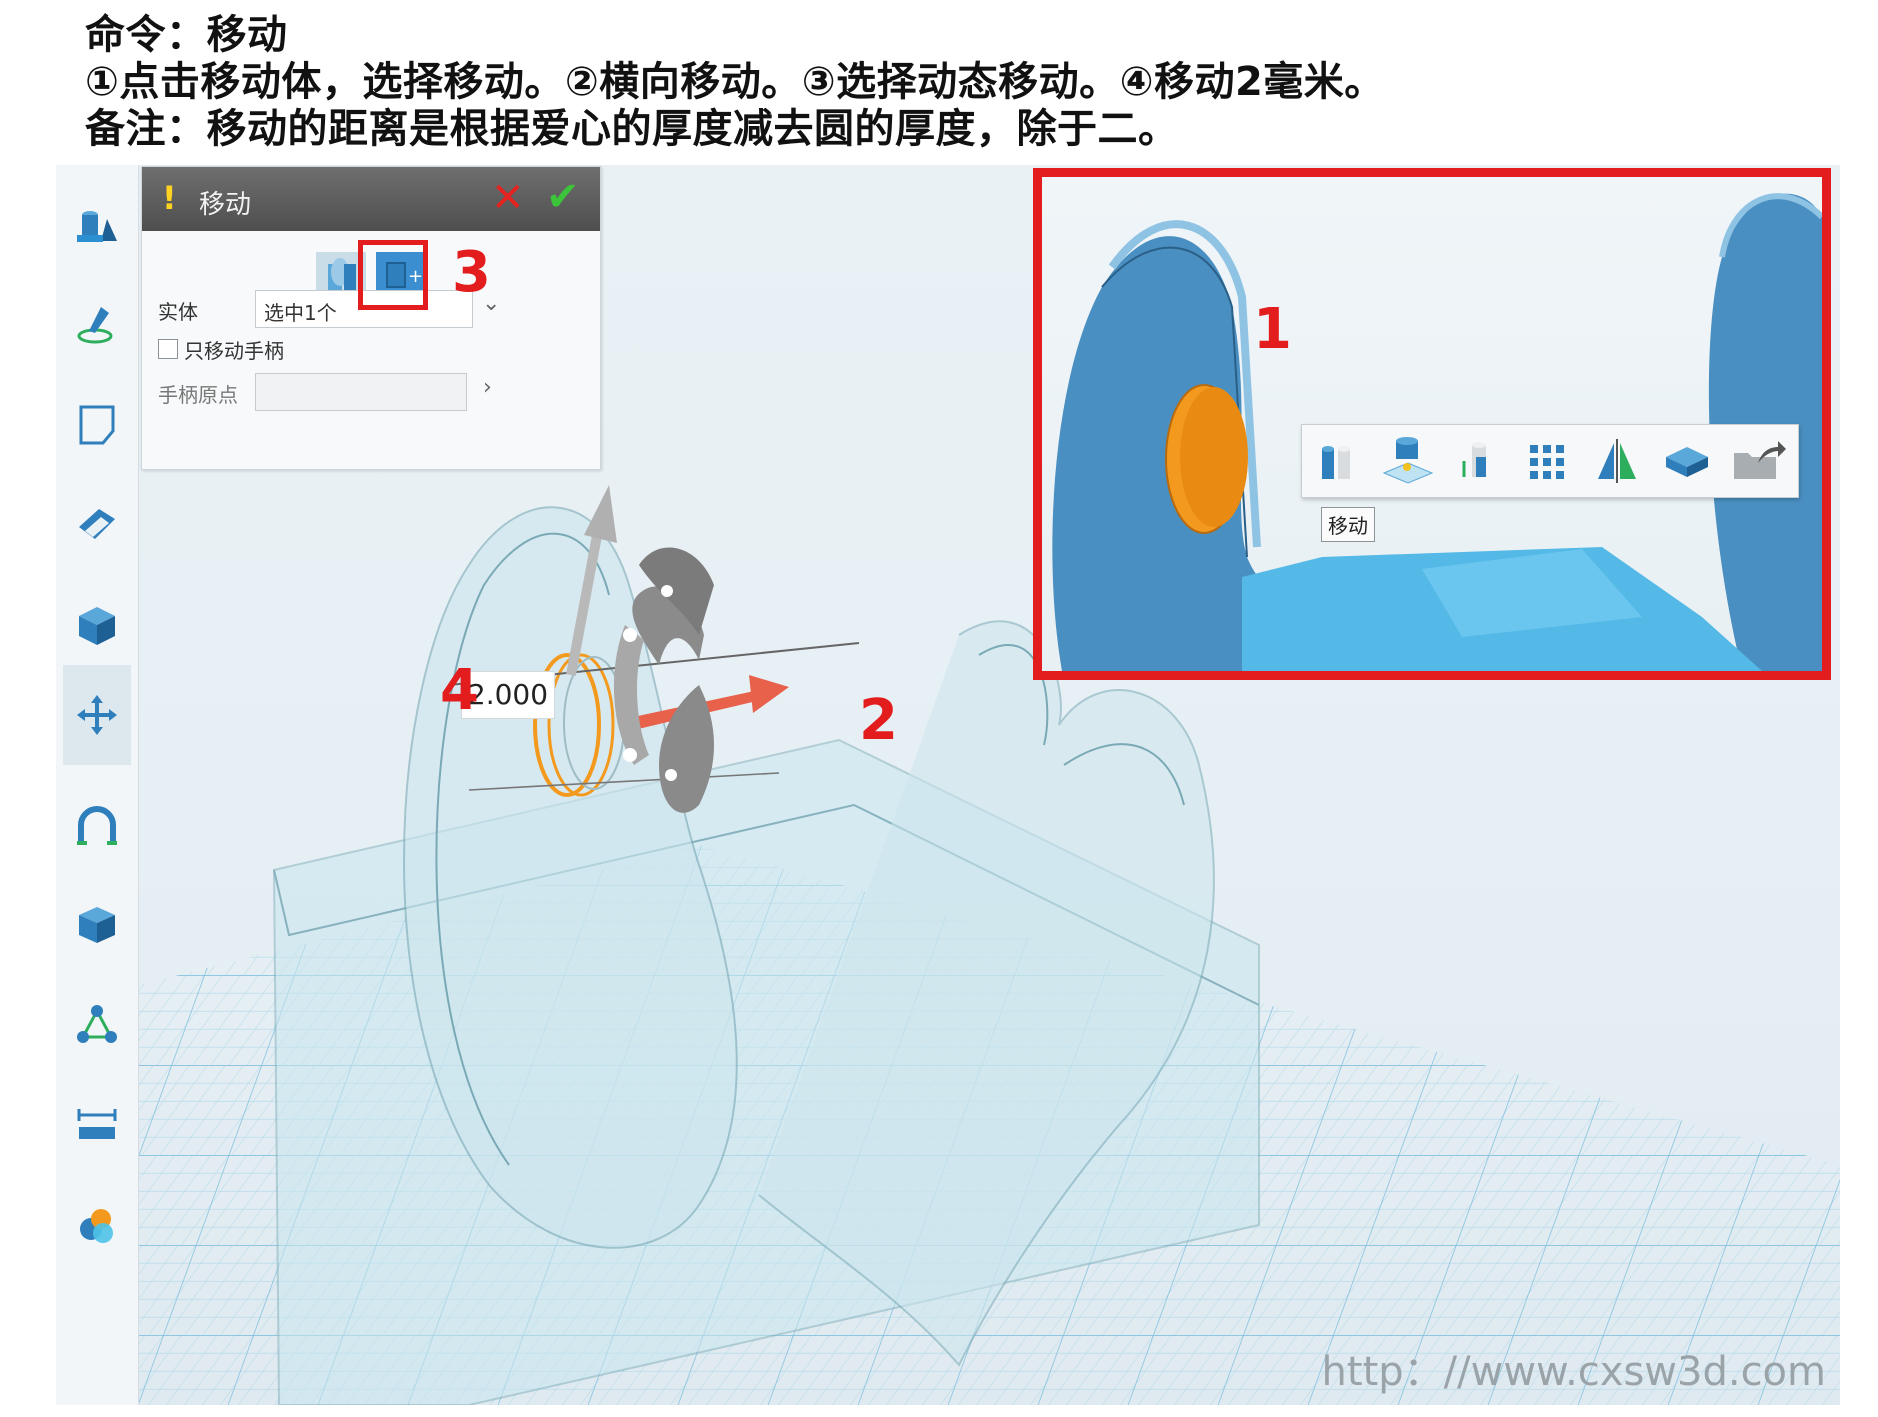 This screenshot has height=1417, width=1878. I want to click on surface-icon, so click(97, 925).